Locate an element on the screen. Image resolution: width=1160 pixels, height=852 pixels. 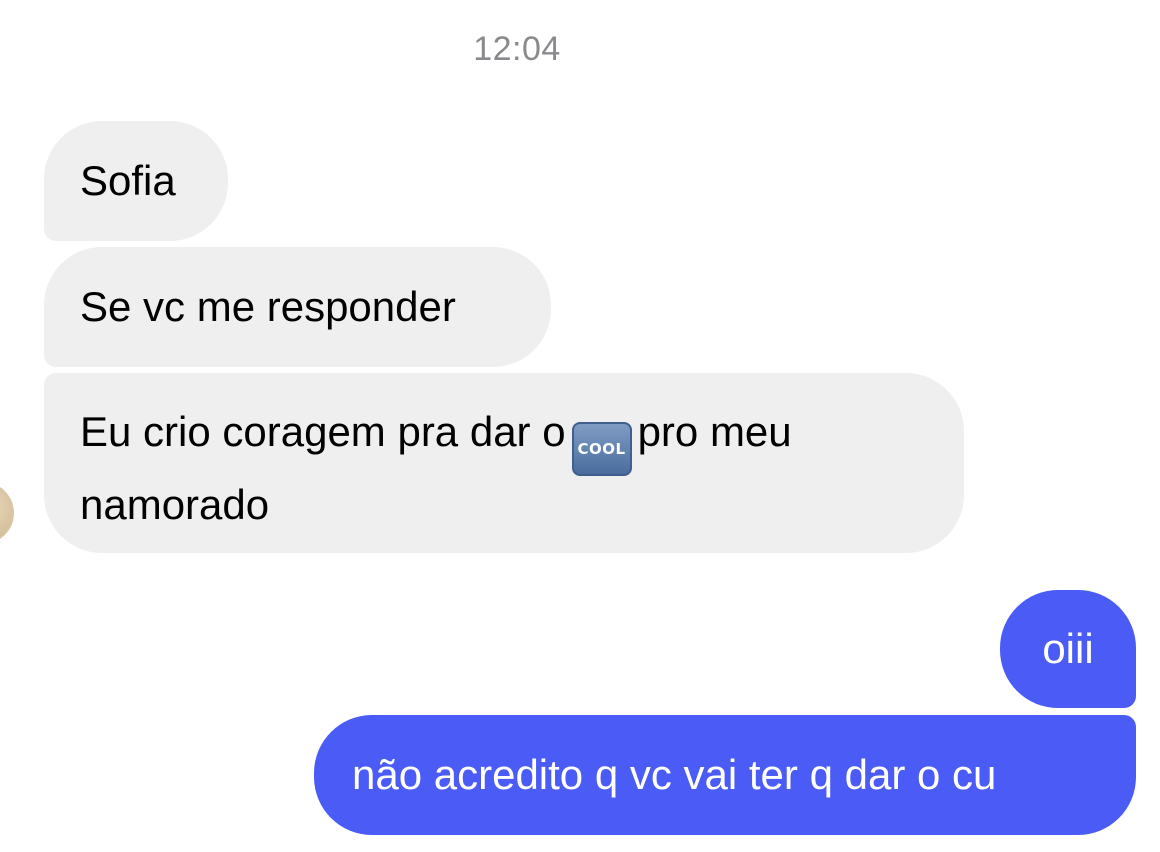
message-text: pro meu is located at coordinates (714, 431).